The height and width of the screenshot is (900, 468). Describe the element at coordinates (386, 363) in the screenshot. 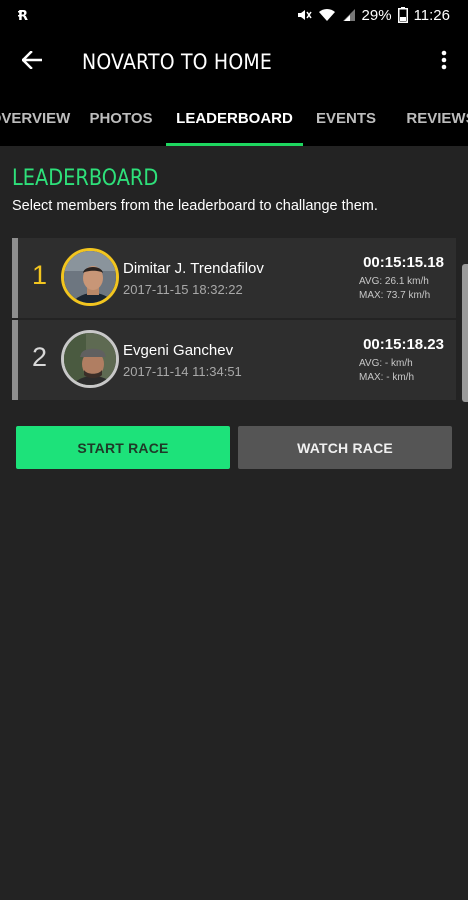

I see `avg-speed: AVG: - km/h` at that location.